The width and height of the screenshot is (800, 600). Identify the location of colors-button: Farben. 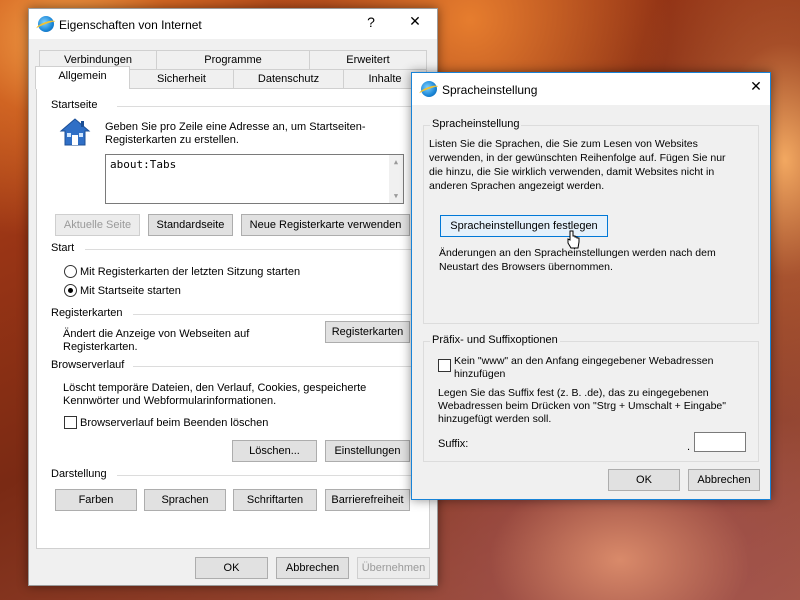
(96, 500).